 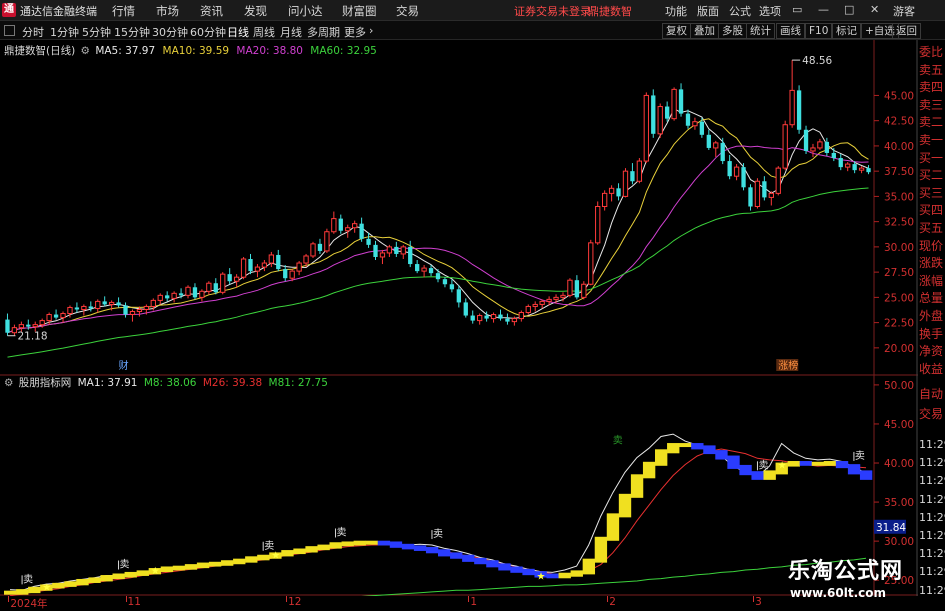 I want to click on back-button: 返回, so click(x=906, y=31).